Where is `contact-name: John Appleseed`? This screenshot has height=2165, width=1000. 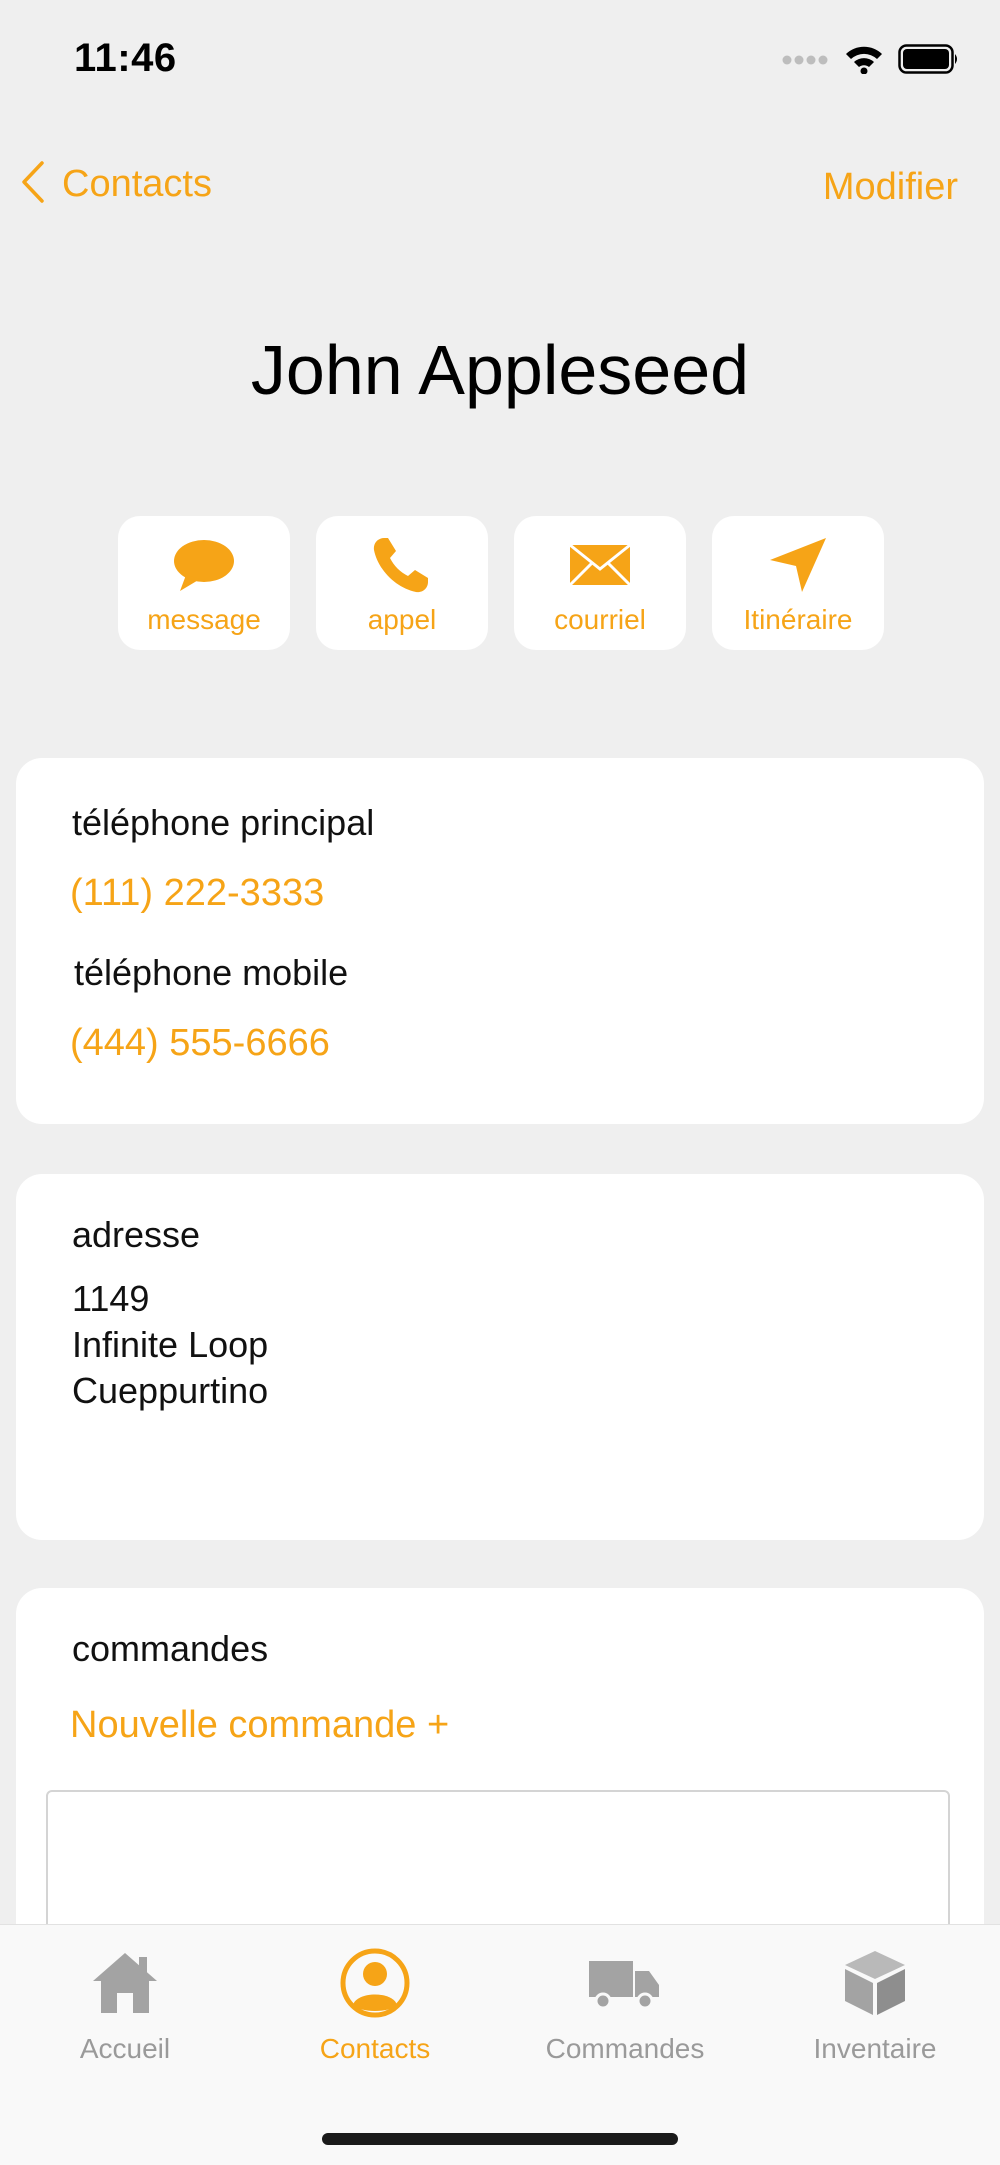
contact-name: John Appleseed is located at coordinates (500, 370).